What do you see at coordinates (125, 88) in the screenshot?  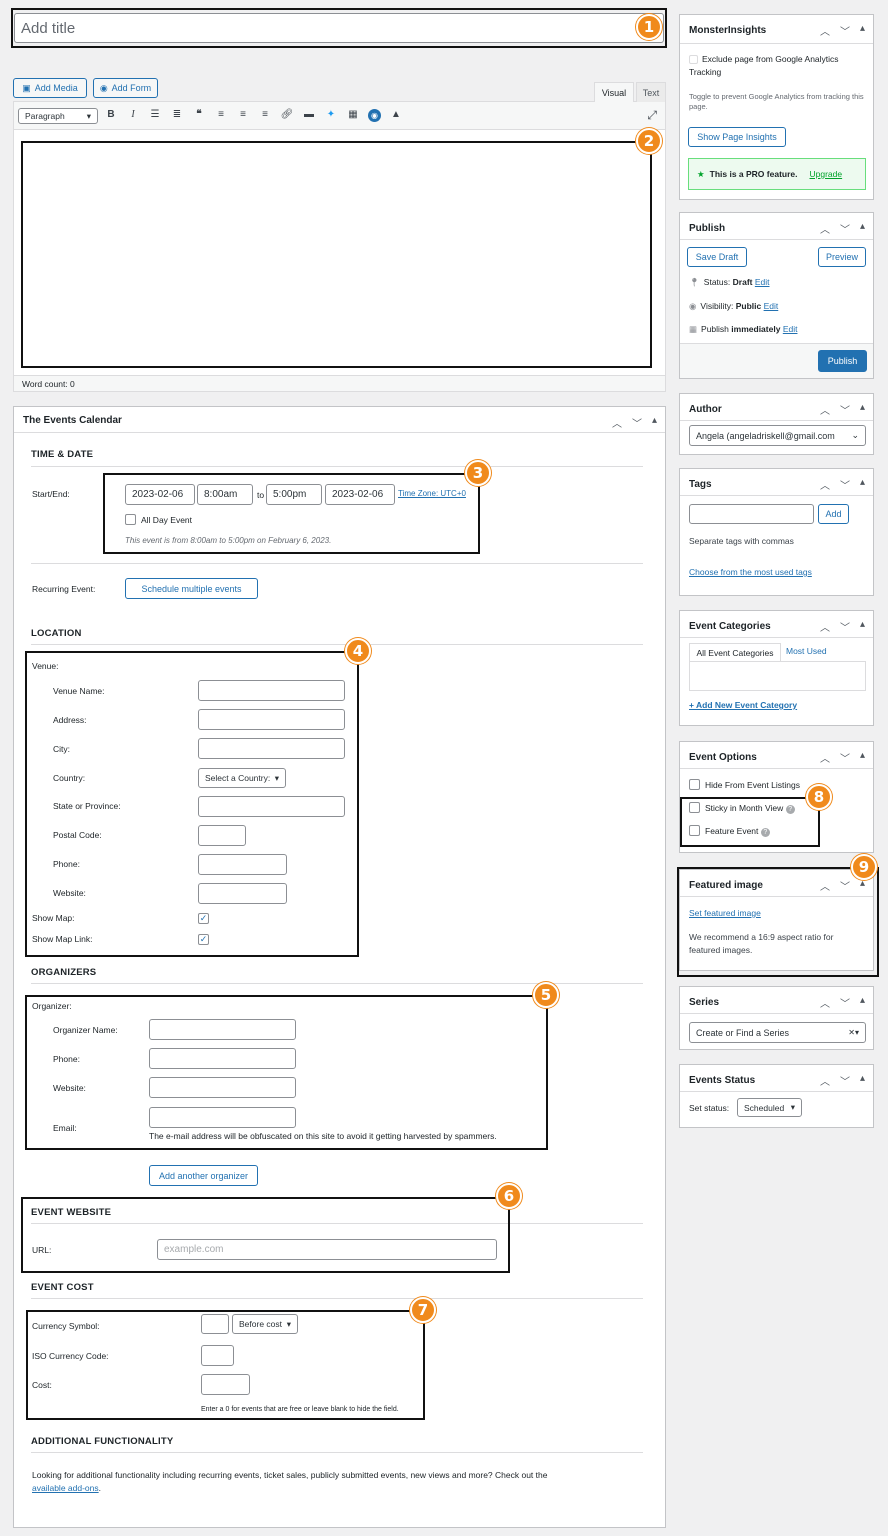 I see `add-form-button: ◉ Add Form` at bounding box center [125, 88].